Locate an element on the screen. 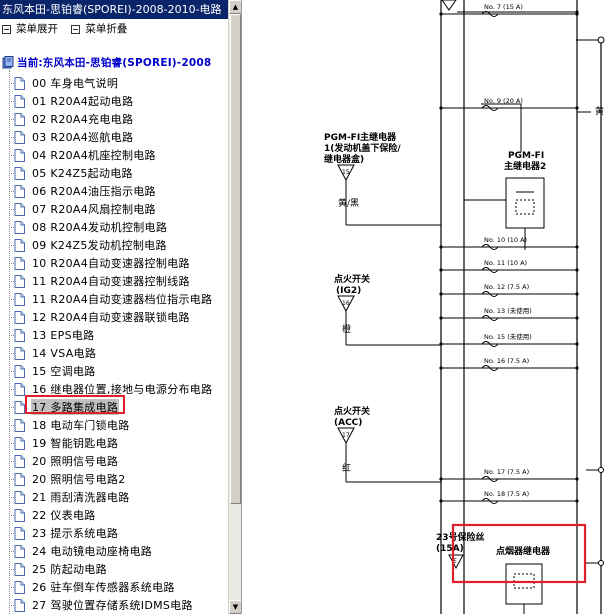 The image size is (605, 614). tree-item: 10 R20A4自动变速器控制电路 is located at coordinates (100, 263).